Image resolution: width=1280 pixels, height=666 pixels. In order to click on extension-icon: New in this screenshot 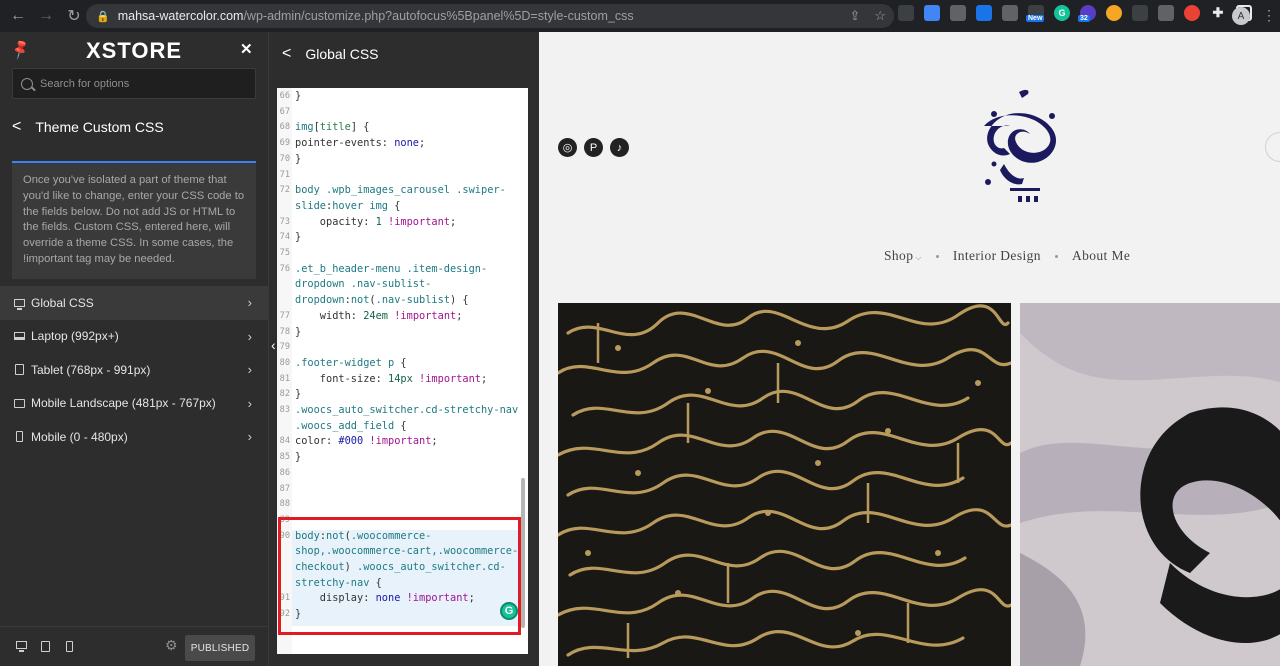, I will do `click(1035, 13)`.